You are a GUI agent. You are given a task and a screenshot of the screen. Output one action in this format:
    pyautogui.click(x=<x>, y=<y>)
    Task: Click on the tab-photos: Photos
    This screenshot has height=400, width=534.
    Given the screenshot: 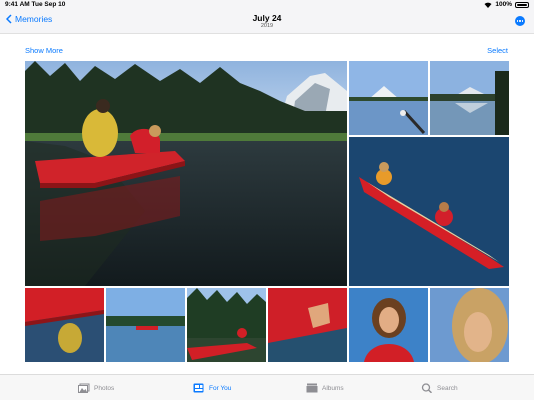 What is the action you would take?
    pyautogui.click(x=96, y=388)
    